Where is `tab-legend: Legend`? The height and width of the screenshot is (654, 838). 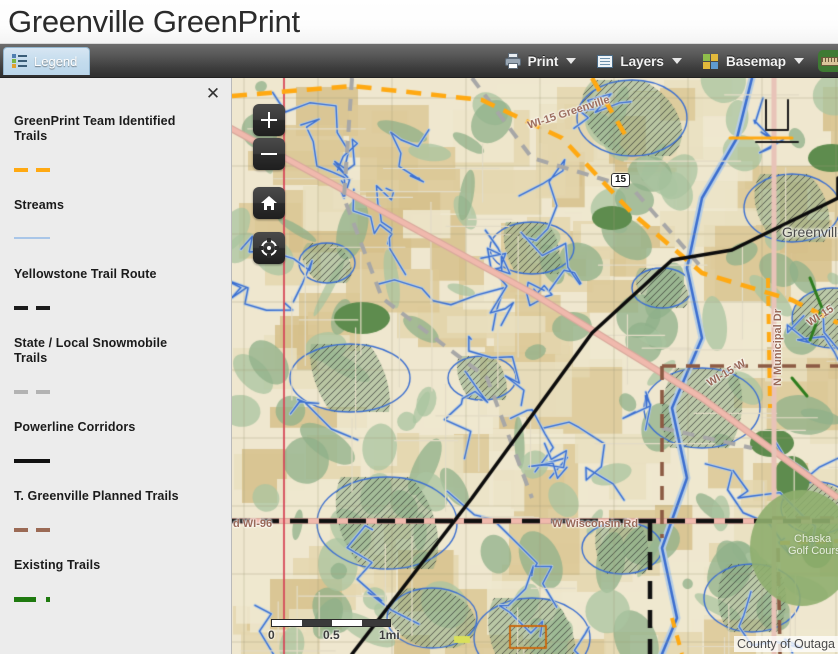
tab-legend: Legend is located at coordinates (47, 61).